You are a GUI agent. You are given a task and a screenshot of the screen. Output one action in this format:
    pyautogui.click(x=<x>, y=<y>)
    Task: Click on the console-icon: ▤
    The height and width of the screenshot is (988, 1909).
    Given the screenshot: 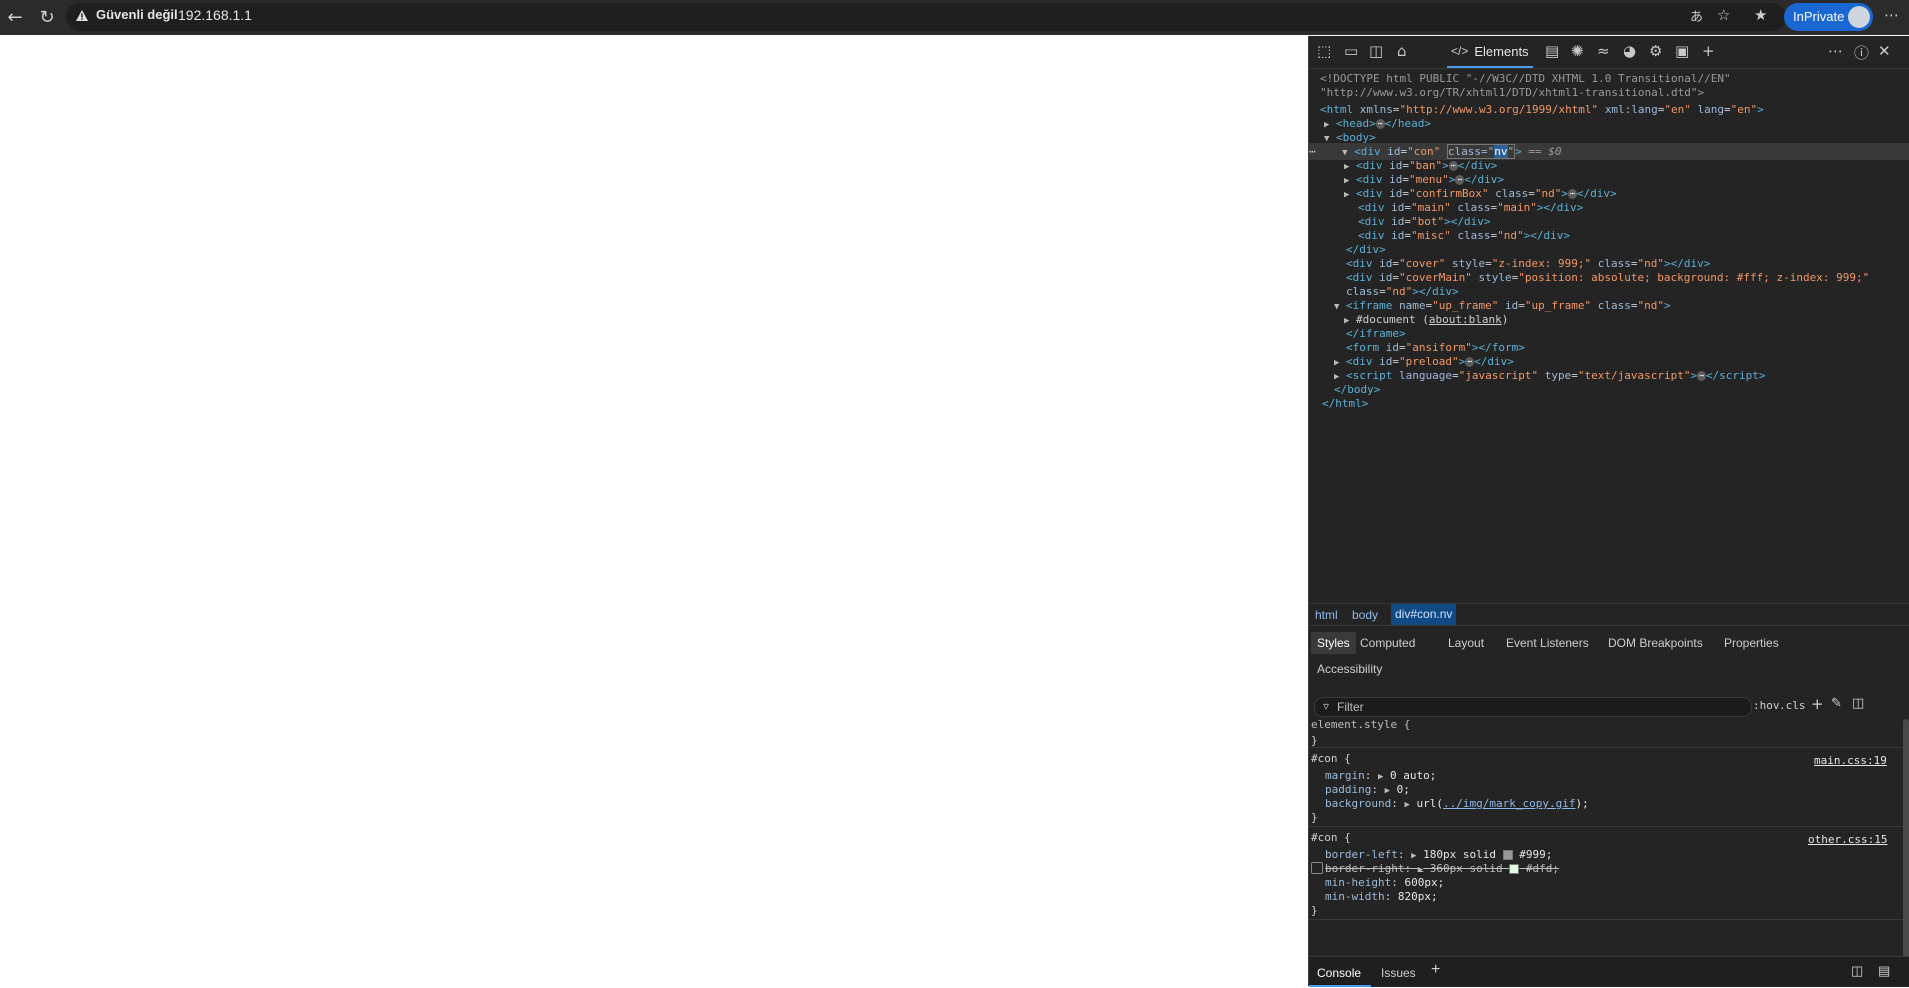 What is the action you would take?
    pyautogui.click(x=1552, y=51)
    